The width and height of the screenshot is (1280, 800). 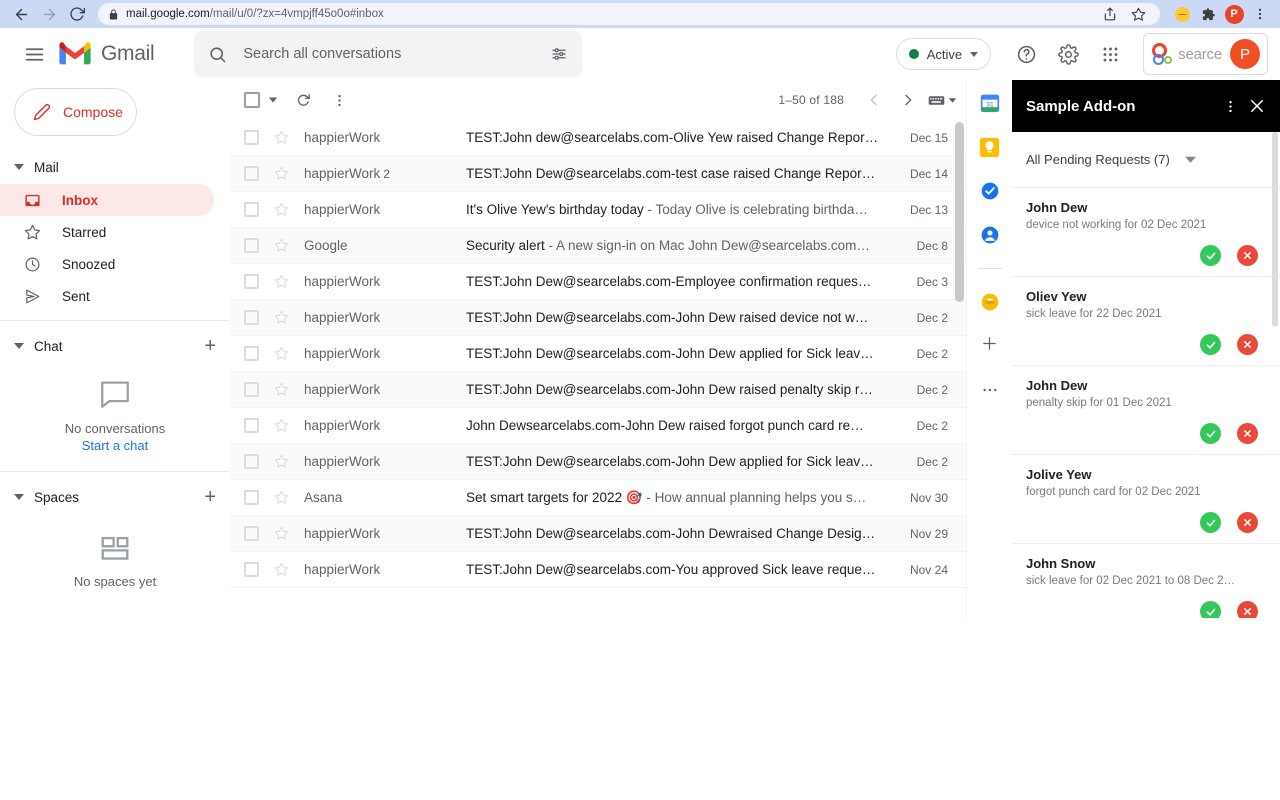 What do you see at coordinates (77, 14) in the screenshot?
I see `reload-icon` at bounding box center [77, 14].